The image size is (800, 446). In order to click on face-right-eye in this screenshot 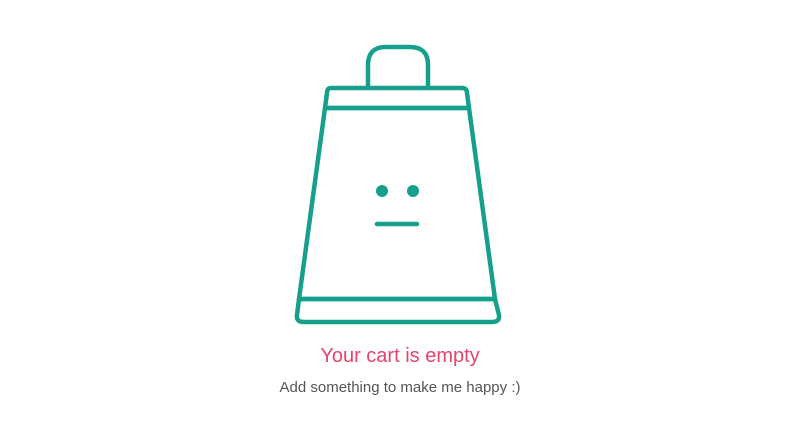, I will do `click(413, 191)`.